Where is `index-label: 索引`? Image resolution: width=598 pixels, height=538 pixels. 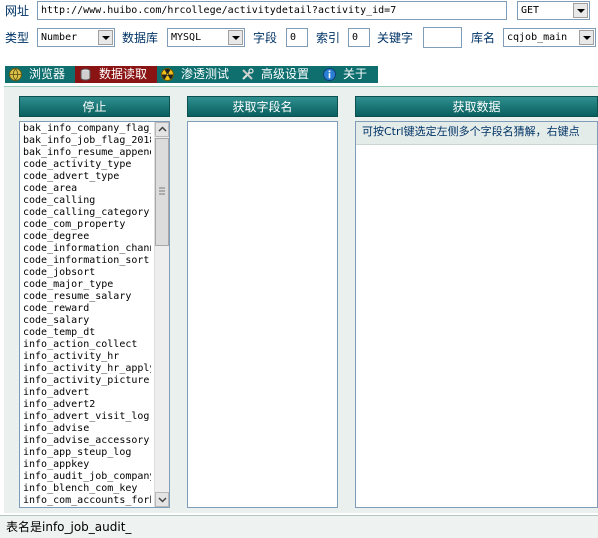
index-label: 索引 is located at coordinates (328, 38).